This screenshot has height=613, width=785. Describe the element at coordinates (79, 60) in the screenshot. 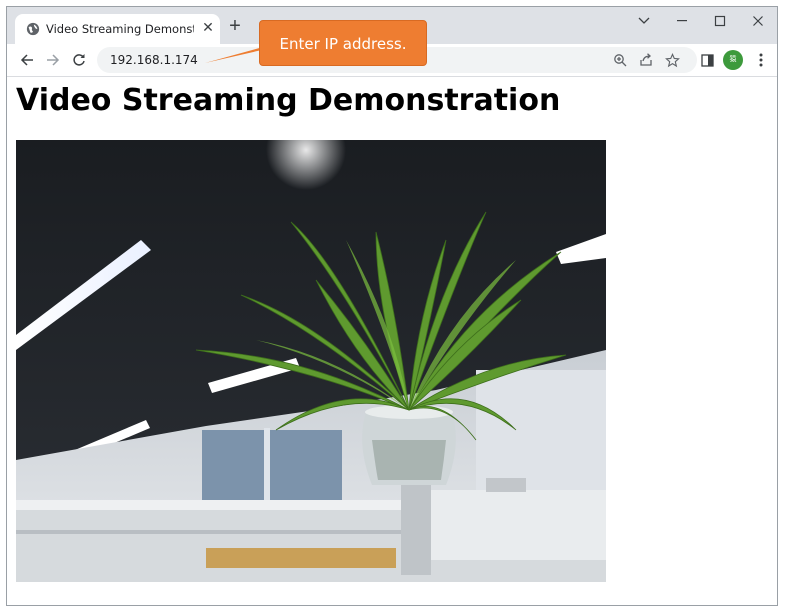

I see `reload-icon` at that location.